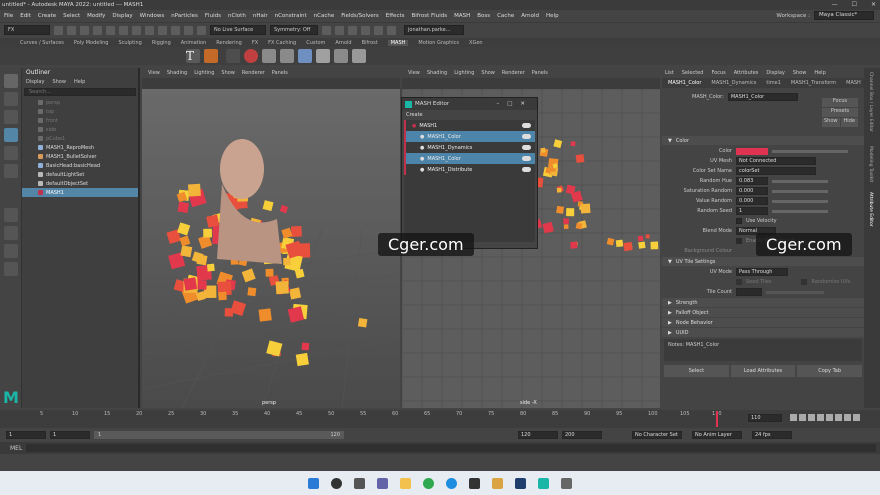  What do you see at coordinates (870, 209) in the screenshot?
I see `attribute-editor-tab: Attribute Editor` at bounding box center [870, 209].